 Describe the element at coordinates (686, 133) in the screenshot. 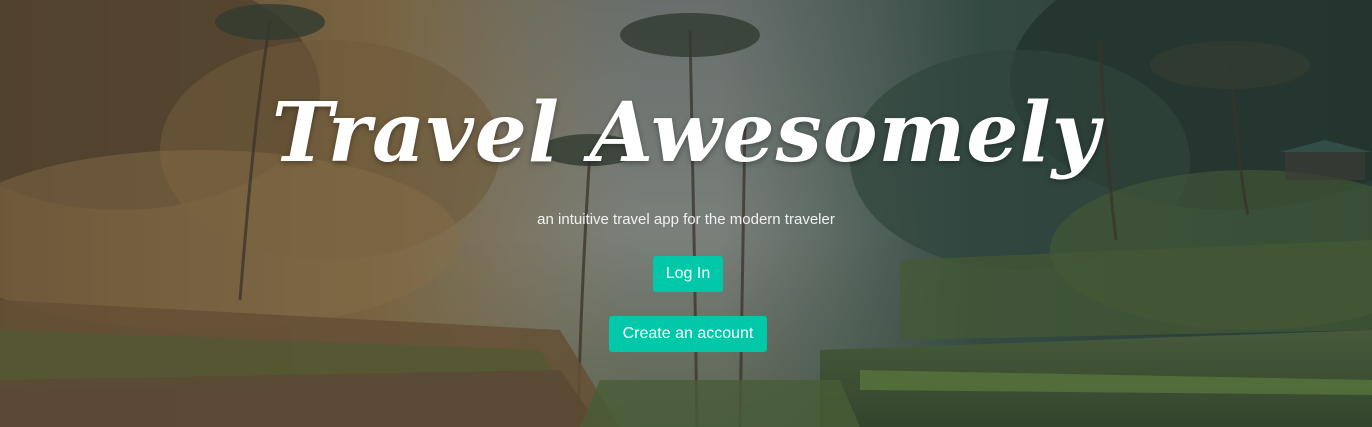

I see `hero-title: Travel Awesomely` at that location.